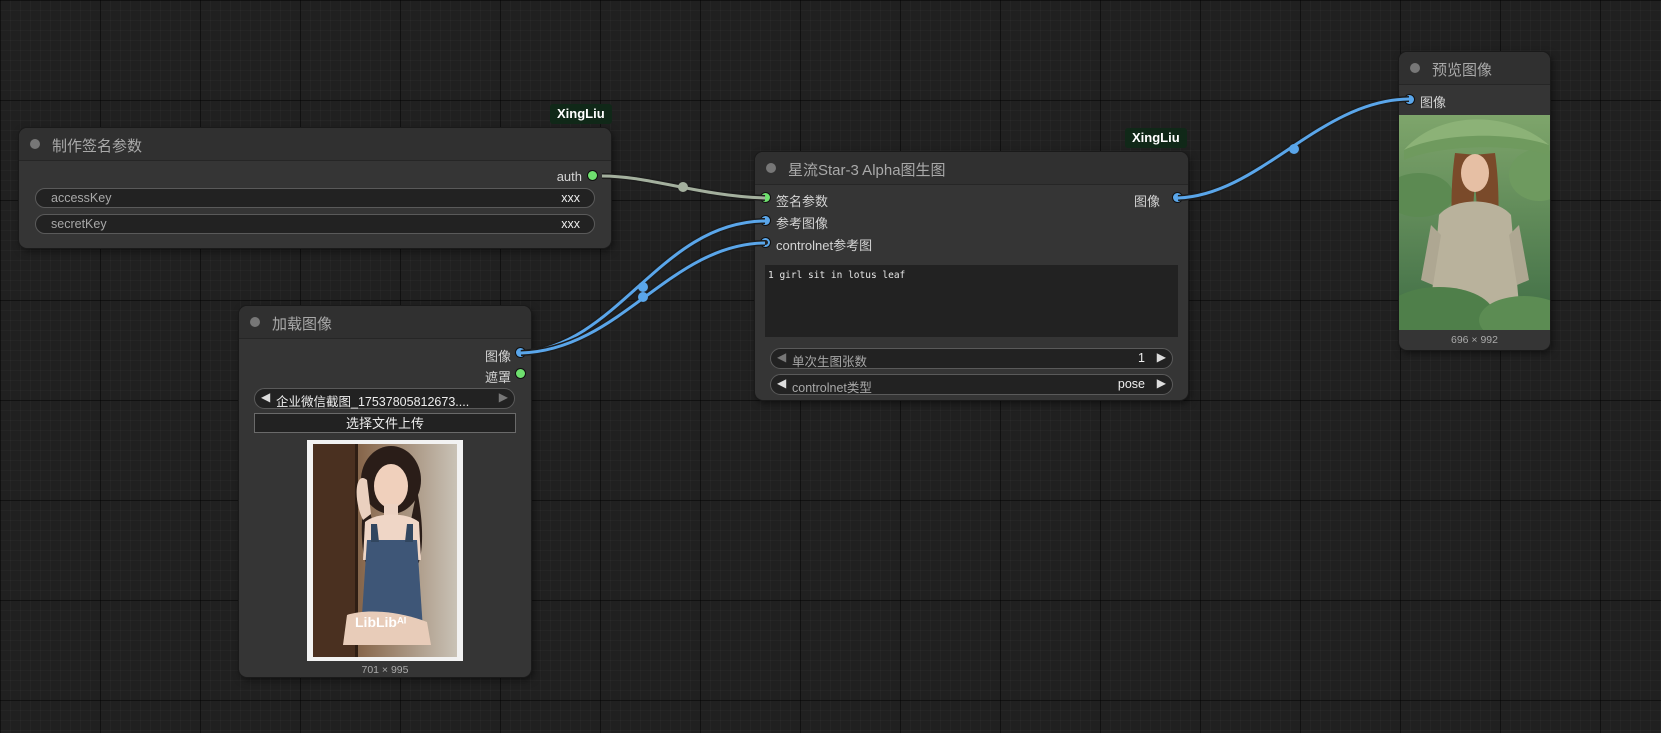  Describe the element at coordinates (380, 622) in the screenshot. I see `watermark-text: LibLibᴬᴵ` at that location.